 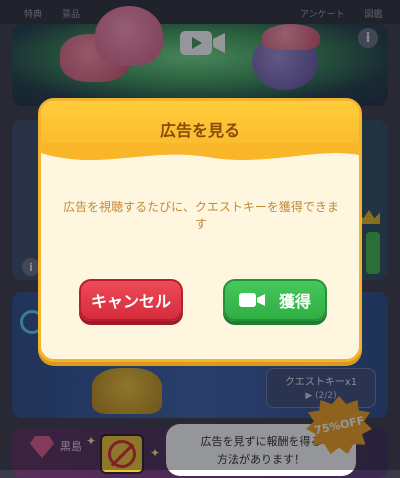 I want to click on dialog-message: 広告を視聴するたびに、クエストキーを獲得できます, so click(x=201, y=215).